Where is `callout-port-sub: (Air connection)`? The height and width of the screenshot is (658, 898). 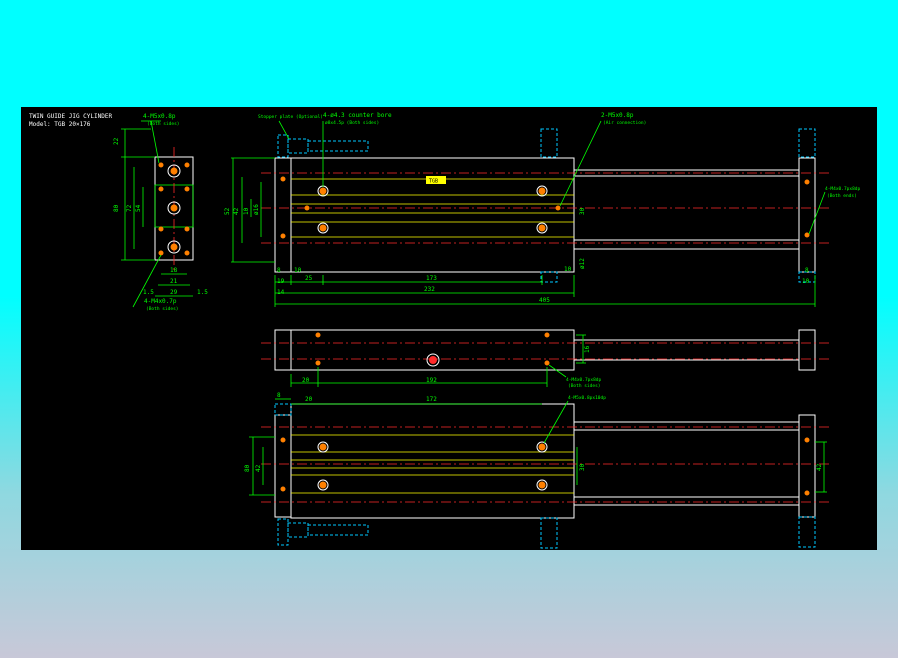
callout-port-sub: (Air connection) is located at coordinates (624, 123).